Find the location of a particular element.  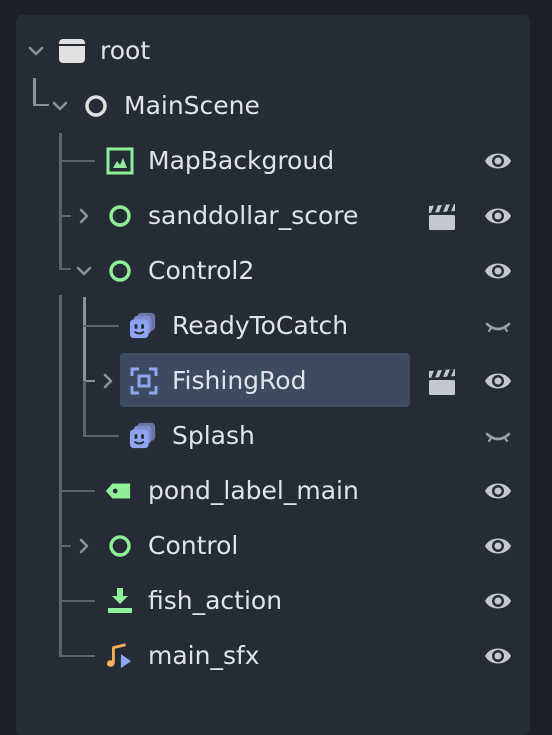

tree-item-label: Control2 is located at coordinates (201, 270).